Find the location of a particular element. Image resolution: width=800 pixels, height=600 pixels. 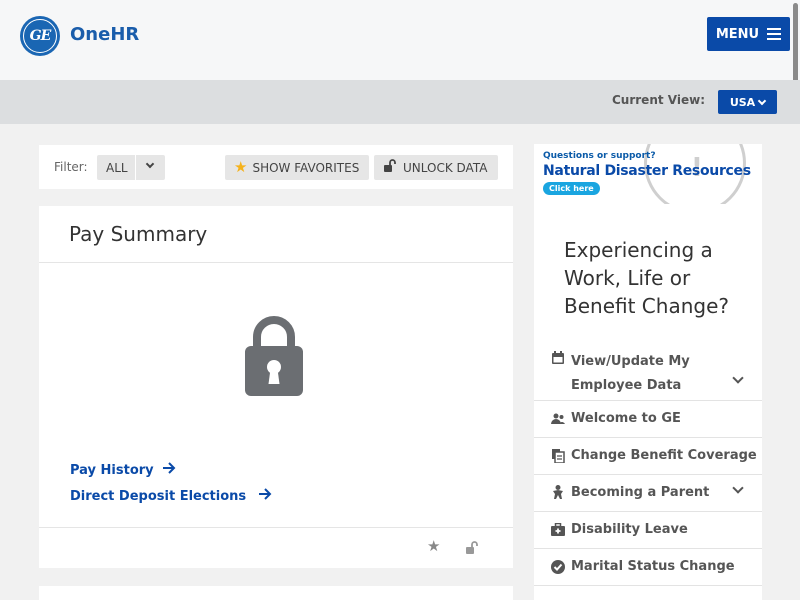

item-welcome-to-ge: Welcome to GE is located at coordinates (648, 421).